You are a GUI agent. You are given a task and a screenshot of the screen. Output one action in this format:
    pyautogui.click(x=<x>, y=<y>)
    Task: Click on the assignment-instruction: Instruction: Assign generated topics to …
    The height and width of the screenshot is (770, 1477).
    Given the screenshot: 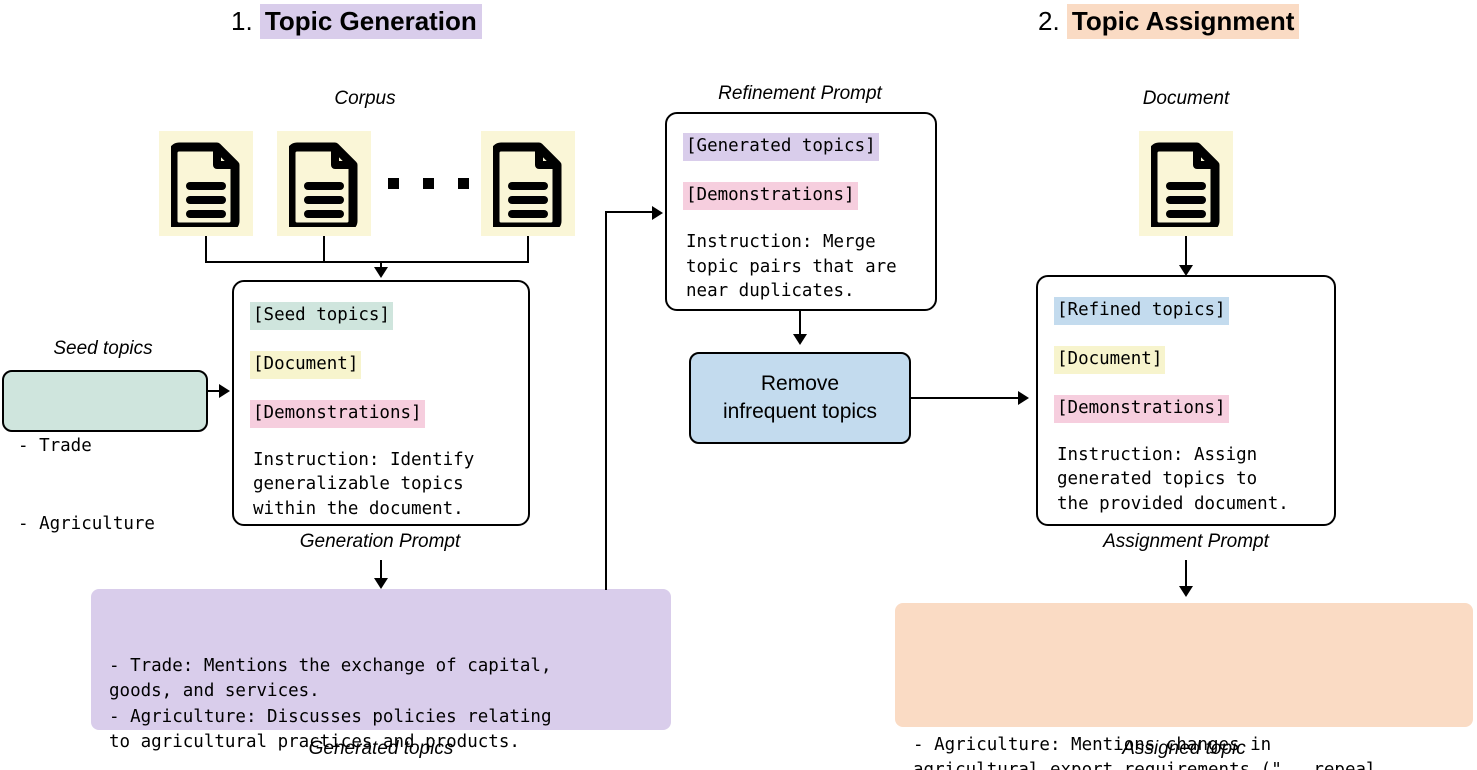 What is the action you would take?
    pyautogui.click(x=1173, y=479)
    